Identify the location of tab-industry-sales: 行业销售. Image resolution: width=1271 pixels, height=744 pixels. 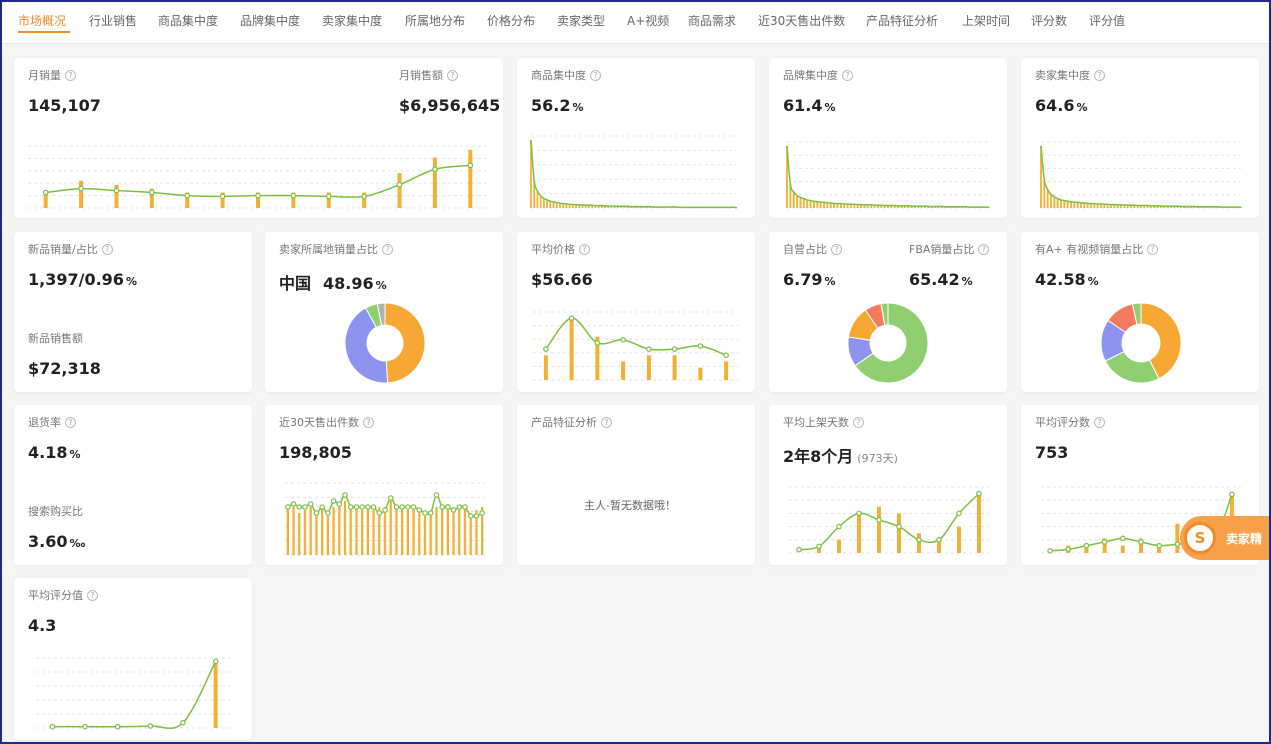
(113, 20).